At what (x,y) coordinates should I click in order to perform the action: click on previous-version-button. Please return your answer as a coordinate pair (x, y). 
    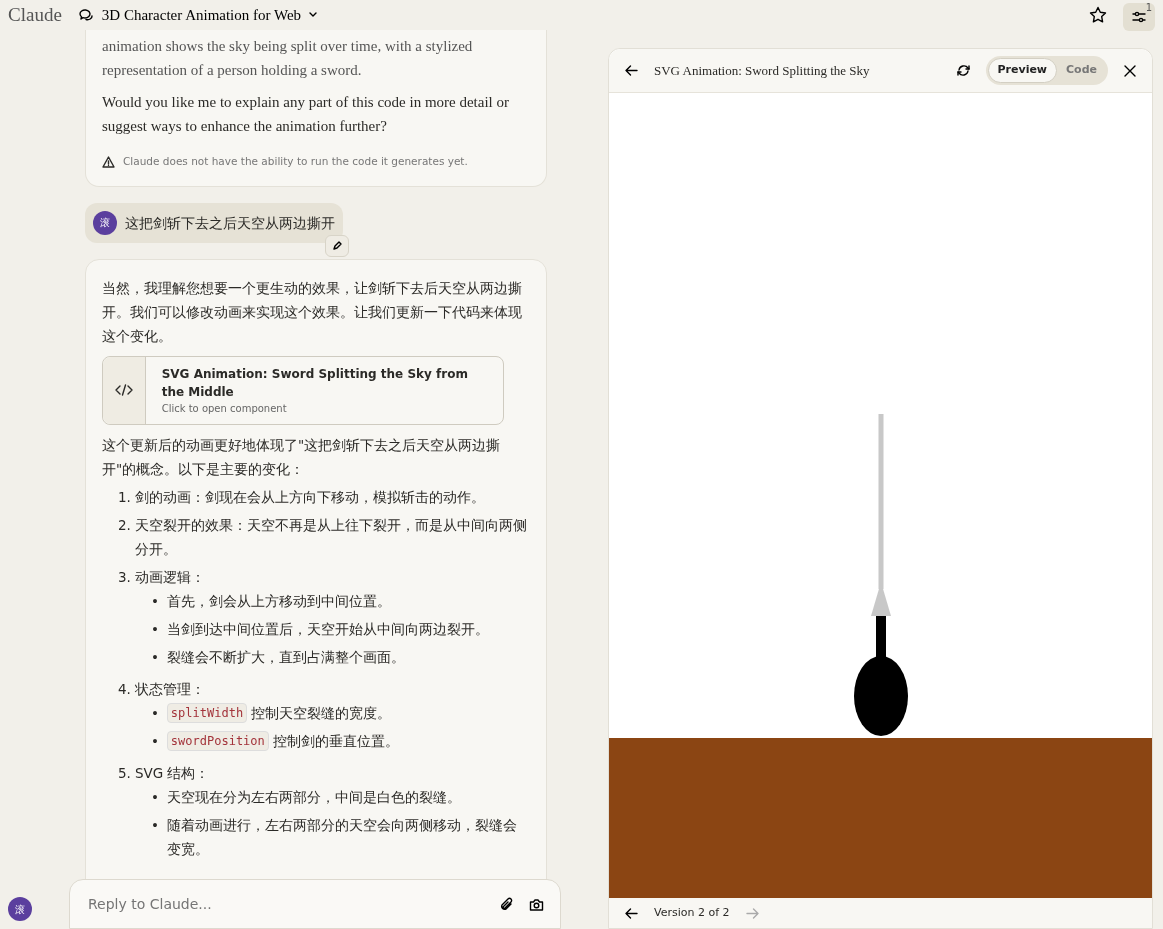
    Looking at the image, I should click on (631, 913).